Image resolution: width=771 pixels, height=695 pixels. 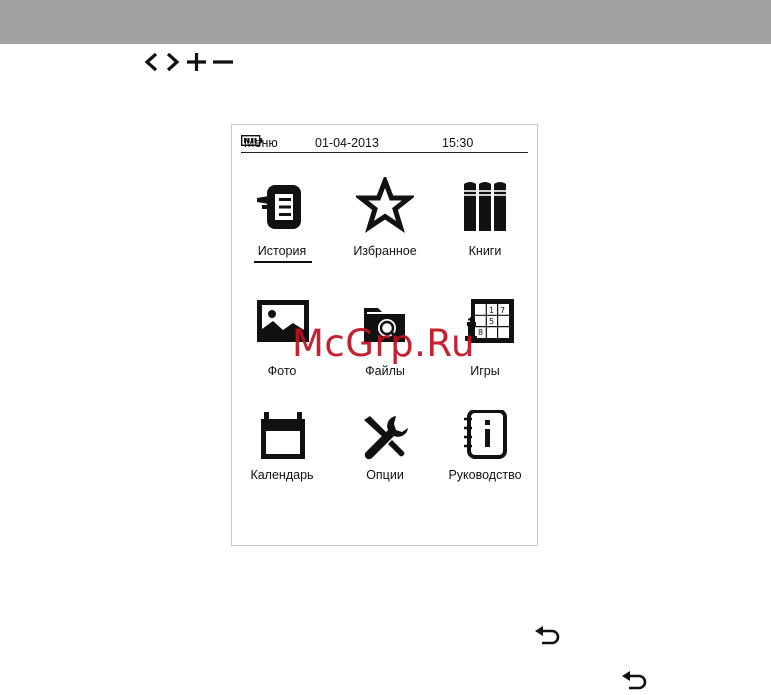 I want to click on svg-text: 7, so click(x=502, y=310).